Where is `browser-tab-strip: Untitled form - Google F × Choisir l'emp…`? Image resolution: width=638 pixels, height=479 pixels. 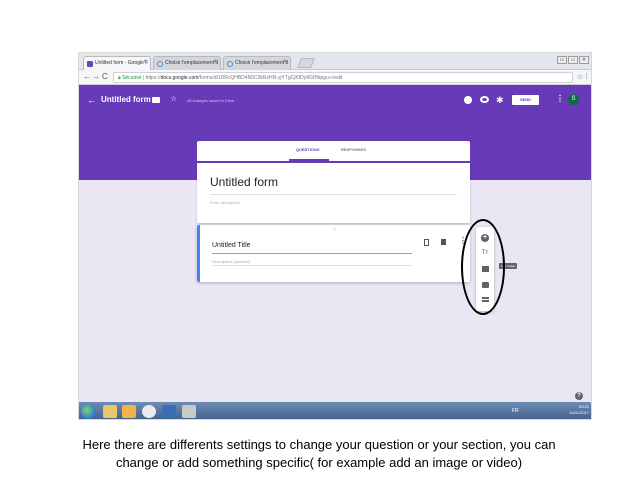 browser-tab-strip: Untitled form - Google F × Choisir l'emp… is located at coordinates (335, 61).